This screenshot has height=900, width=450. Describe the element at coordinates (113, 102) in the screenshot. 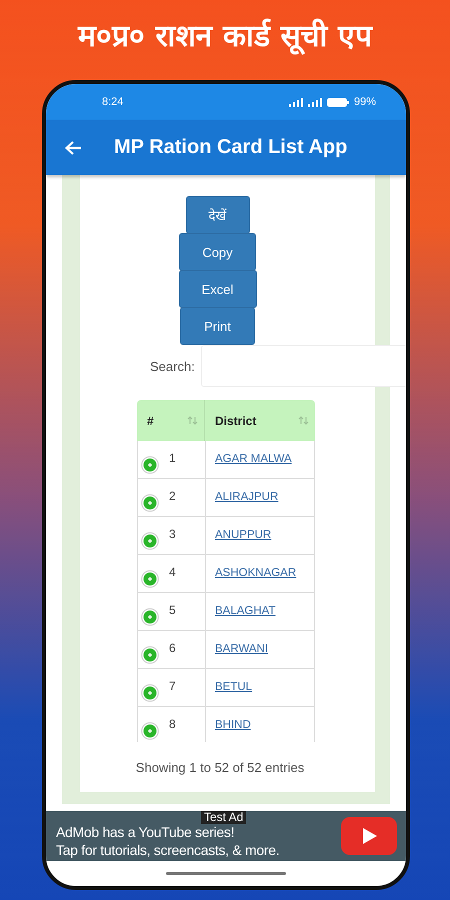

I see `clock-time: 8:24` at that location.